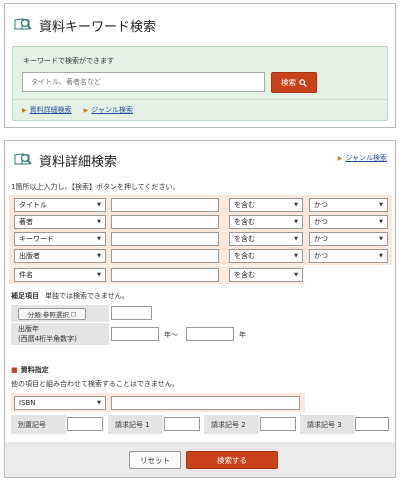  I want to click on material-id-select: ISBN ▼, so click(60, 403).